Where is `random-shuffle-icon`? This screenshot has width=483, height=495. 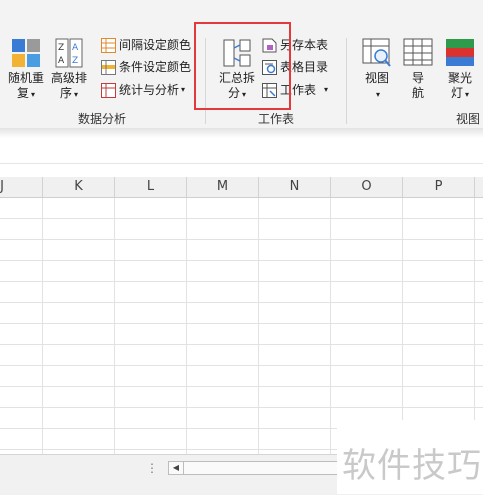 random-shuffle-icon is located at coordinates (26, 53).